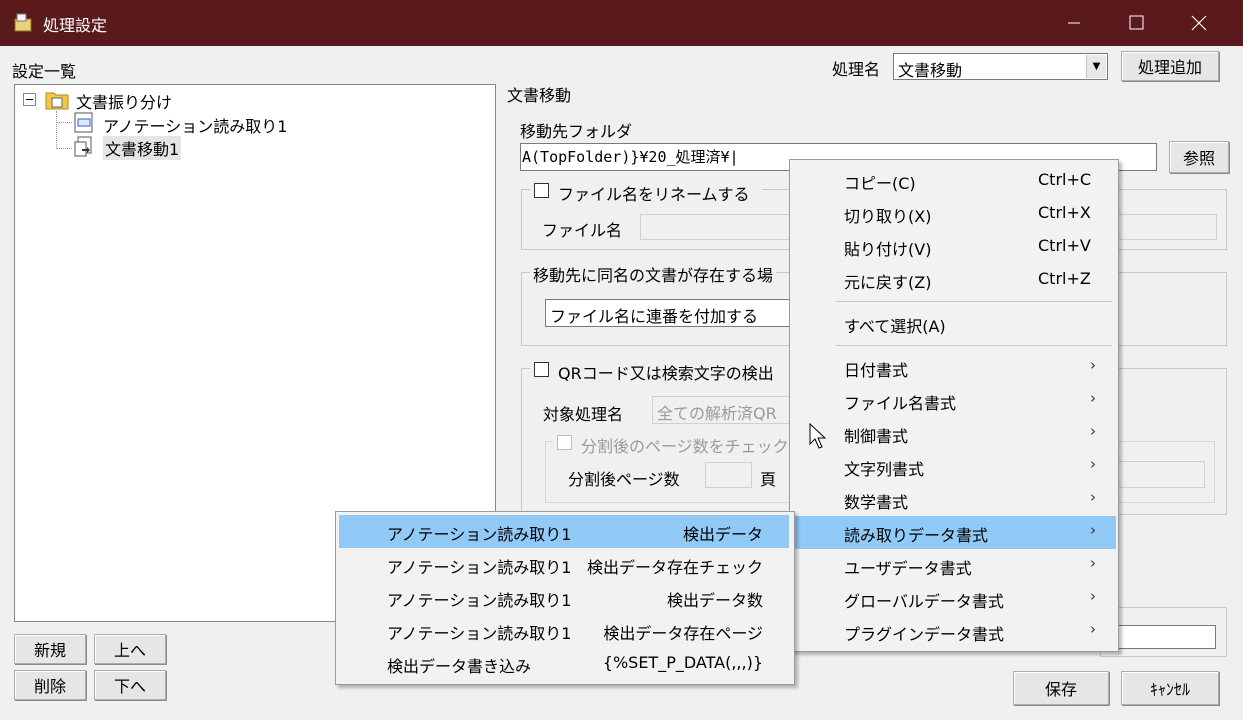 The width and height of the screenshot is (1243, 720). What do you see at coordinates (900, 403) in the screenshot?
I see `menu-item-label: ファイル名書式` at bounding box center [900, 403].